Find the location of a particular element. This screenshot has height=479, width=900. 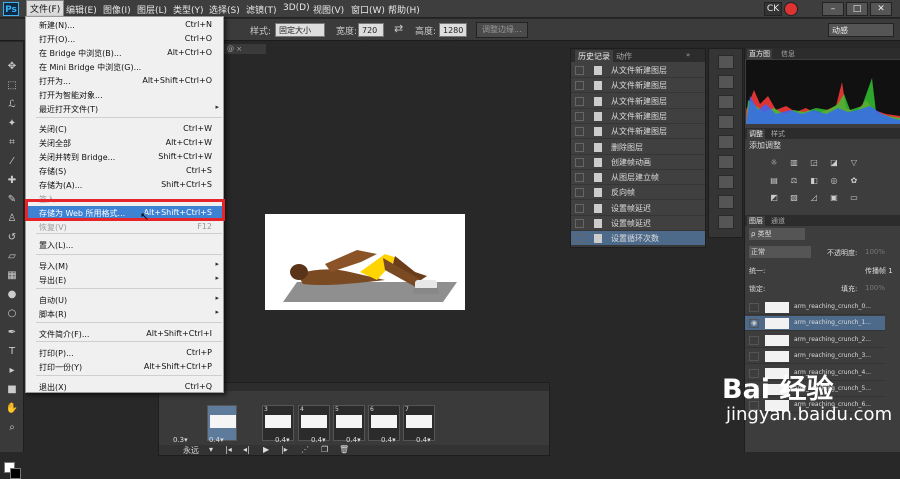

file-menu-item: 退出(X) Ctrl+Q is located at coordinates (124, 387).